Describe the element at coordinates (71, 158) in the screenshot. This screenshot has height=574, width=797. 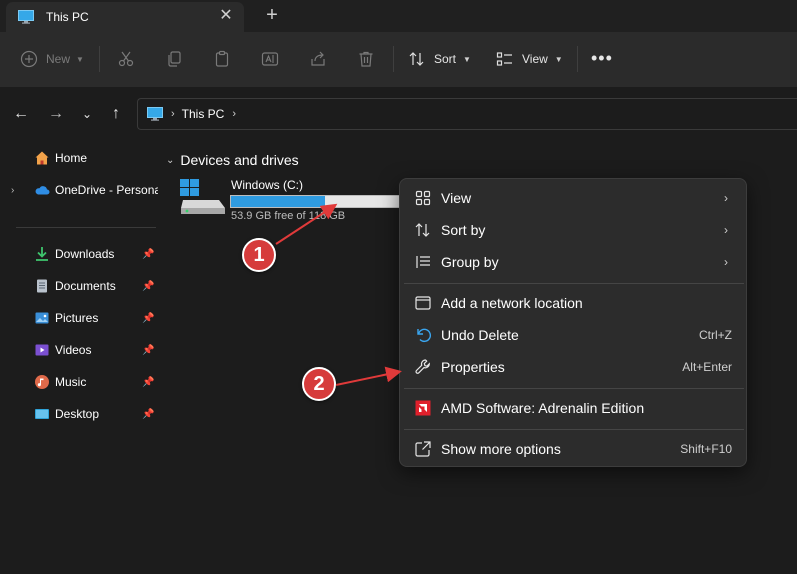
I see `sidebar-item-label: Home` at that location.